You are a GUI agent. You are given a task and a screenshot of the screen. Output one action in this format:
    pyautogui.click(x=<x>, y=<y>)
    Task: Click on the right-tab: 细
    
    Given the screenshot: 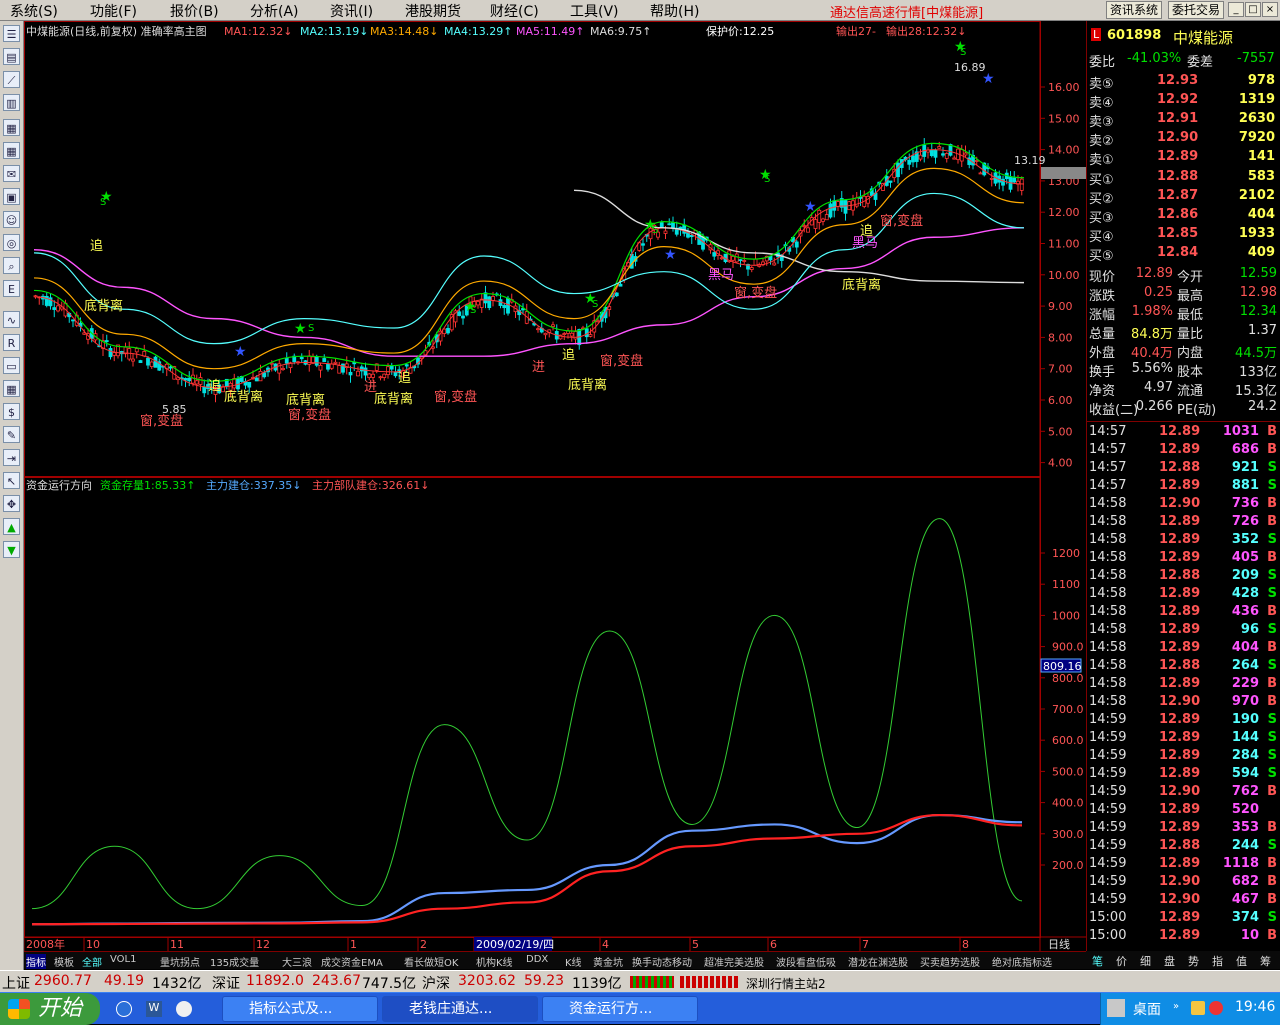 What is the action you would take?
    pyautogui.click(x=1145, y=961)
    